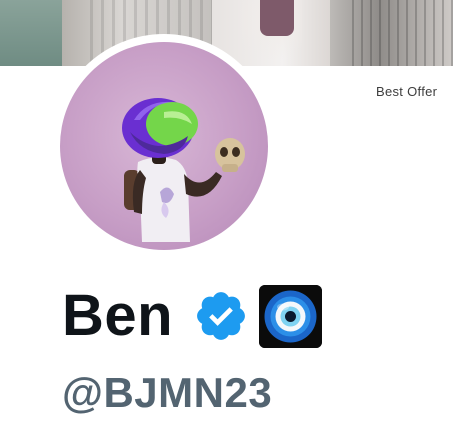 The width and height of the screenshot is (453, 436). What do you see at coordinates (192, 316) in the screenshot?
I see `name-row: Ben` at bounding box center [192, 316].